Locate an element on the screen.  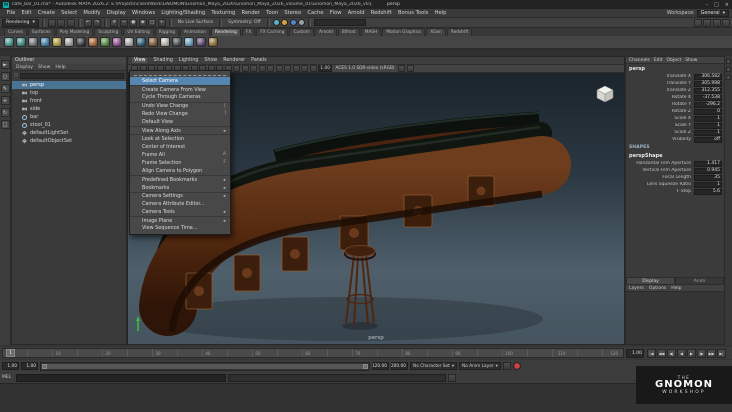
channel-box-menu-item: Edit is located at coordinates (658, 60).